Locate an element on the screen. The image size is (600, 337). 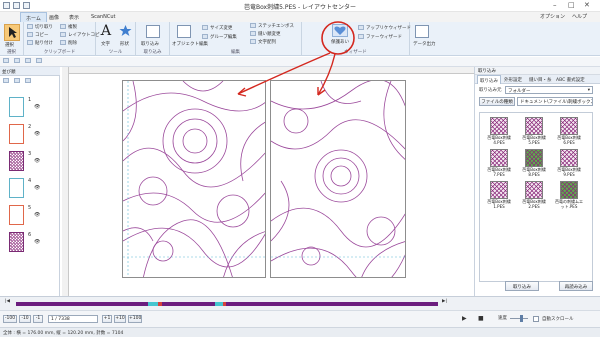
file-item: 芭竜Box刺繍6.PES is located at coordinates (569, 131).